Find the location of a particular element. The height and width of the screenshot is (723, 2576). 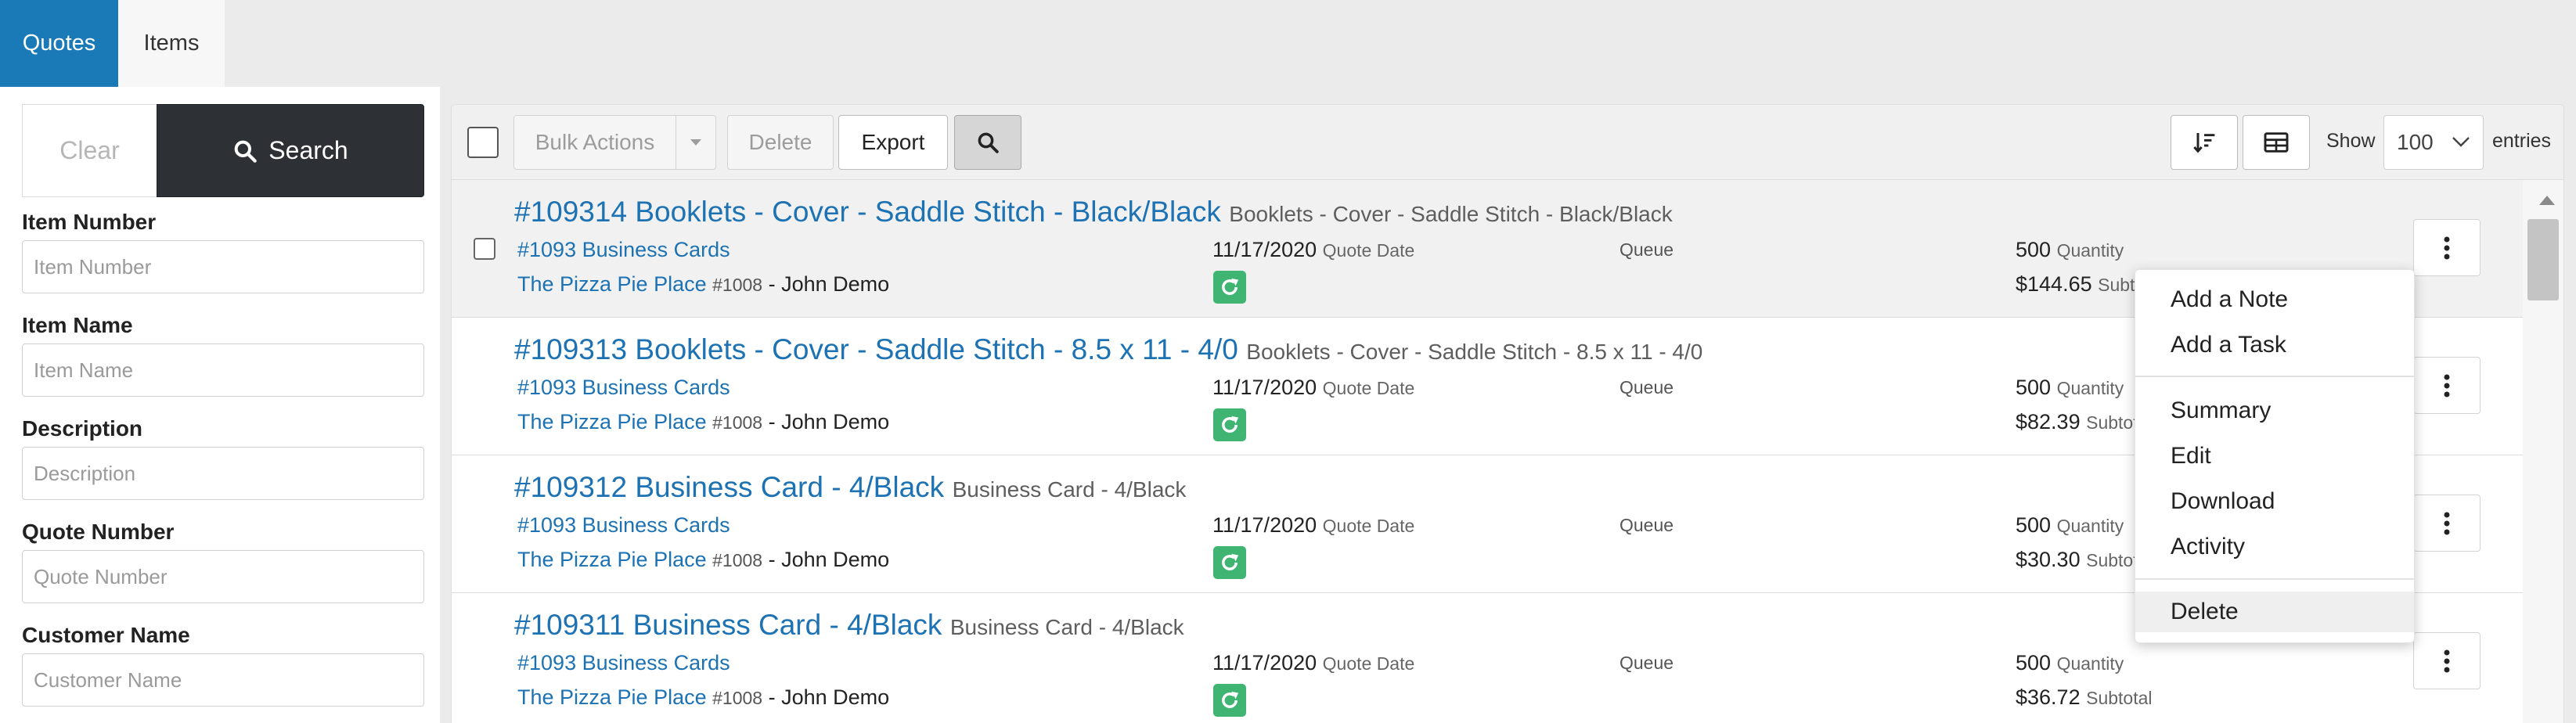

item-name-input is located at coordinates (223, 370).